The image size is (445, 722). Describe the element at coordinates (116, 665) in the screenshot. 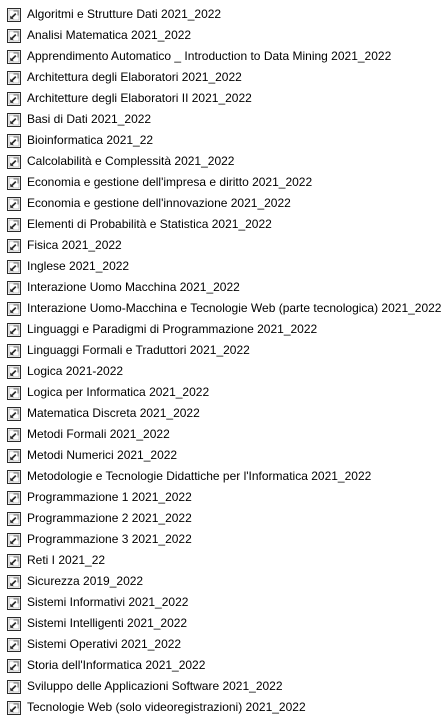

I see `file-name: Storia dell'Informatica 2021_2022` at that location.